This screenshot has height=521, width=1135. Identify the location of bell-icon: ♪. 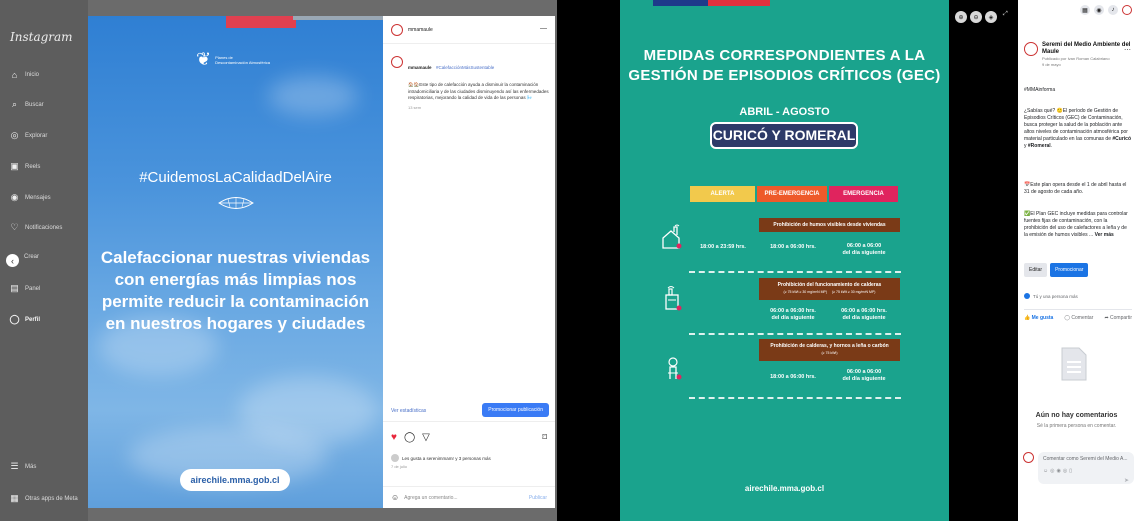
(1113, 10).